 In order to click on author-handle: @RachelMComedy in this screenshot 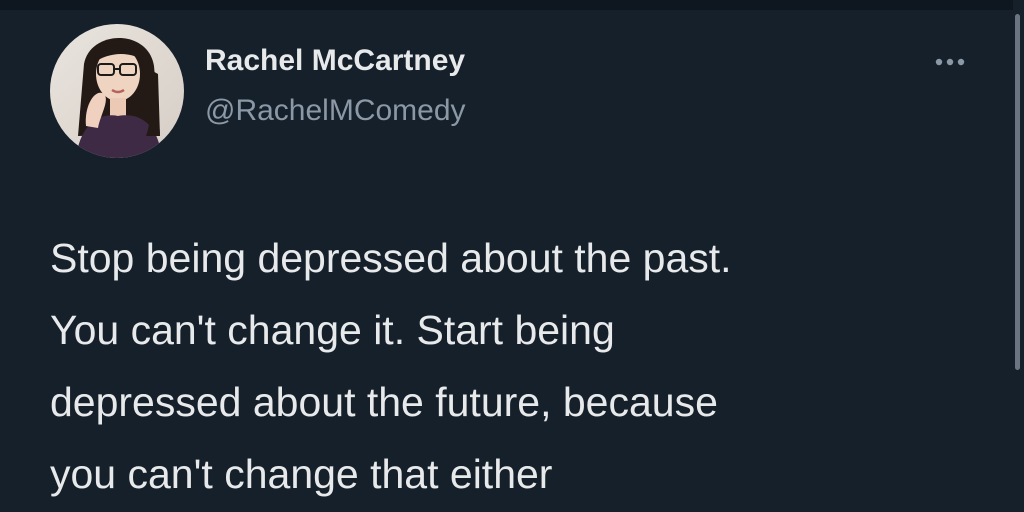, I will do `click(335, 111)`.